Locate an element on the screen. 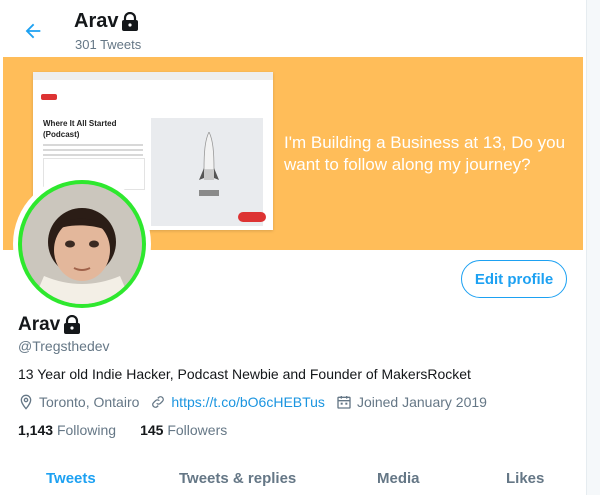 The height and width of the screenshot is (495, 600). avatar is located at coordinates (82, 244).